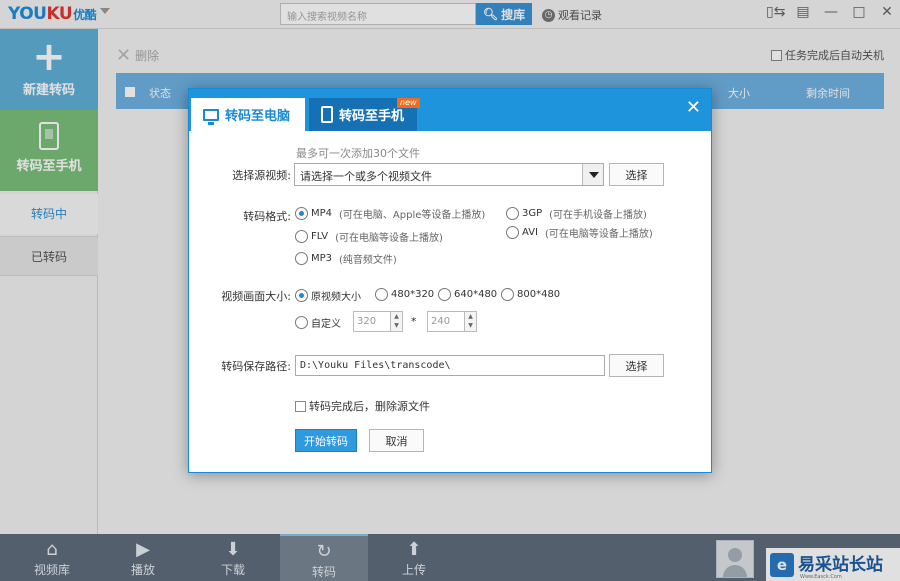 This screenshot has width=900, height=581. I want to click on format-radio-avi: AVI (可在电脑等设备上播放), so click(579, 232).